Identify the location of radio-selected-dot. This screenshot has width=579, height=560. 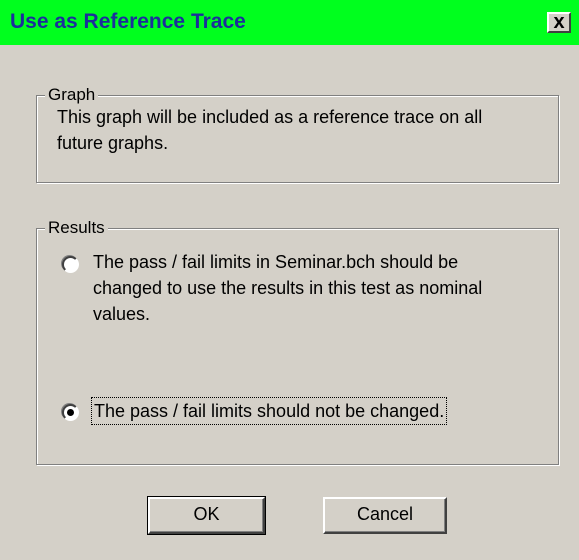
(70, 412).